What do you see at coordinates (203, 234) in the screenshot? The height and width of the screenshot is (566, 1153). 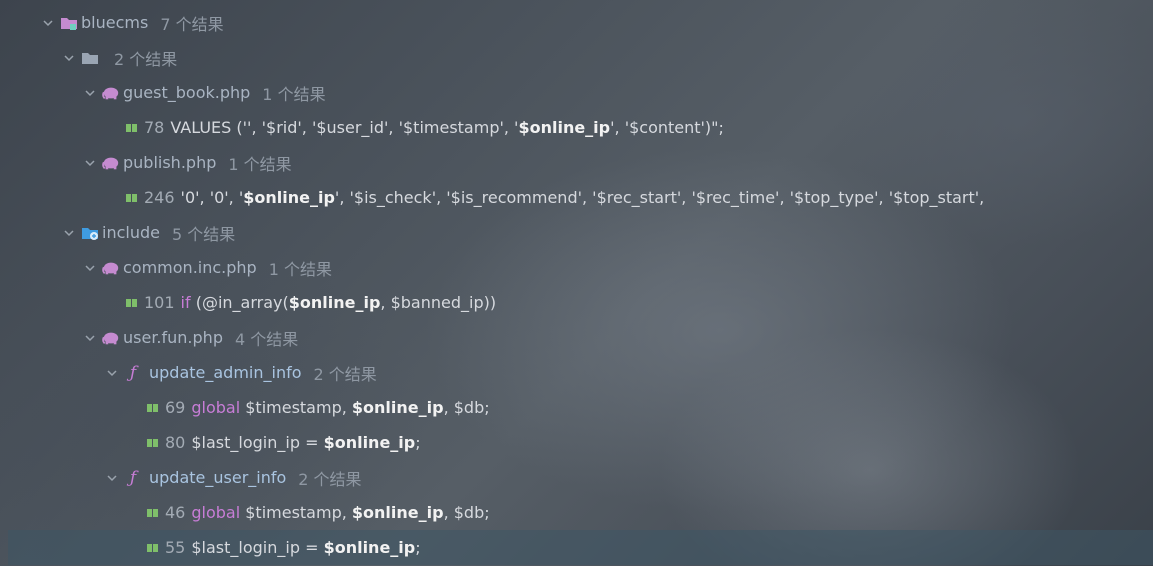 I see `result-count: 5 个结果` at bounding box center [203, 234].